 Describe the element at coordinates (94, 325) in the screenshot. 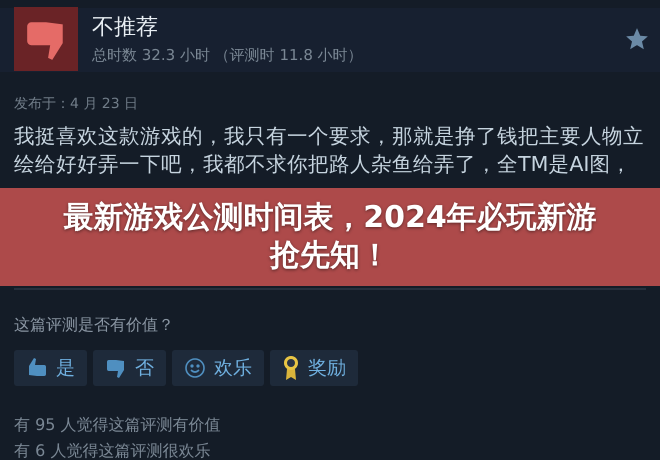

I see `helpful-prompt: 这篇评测是否有价值？` at that location.